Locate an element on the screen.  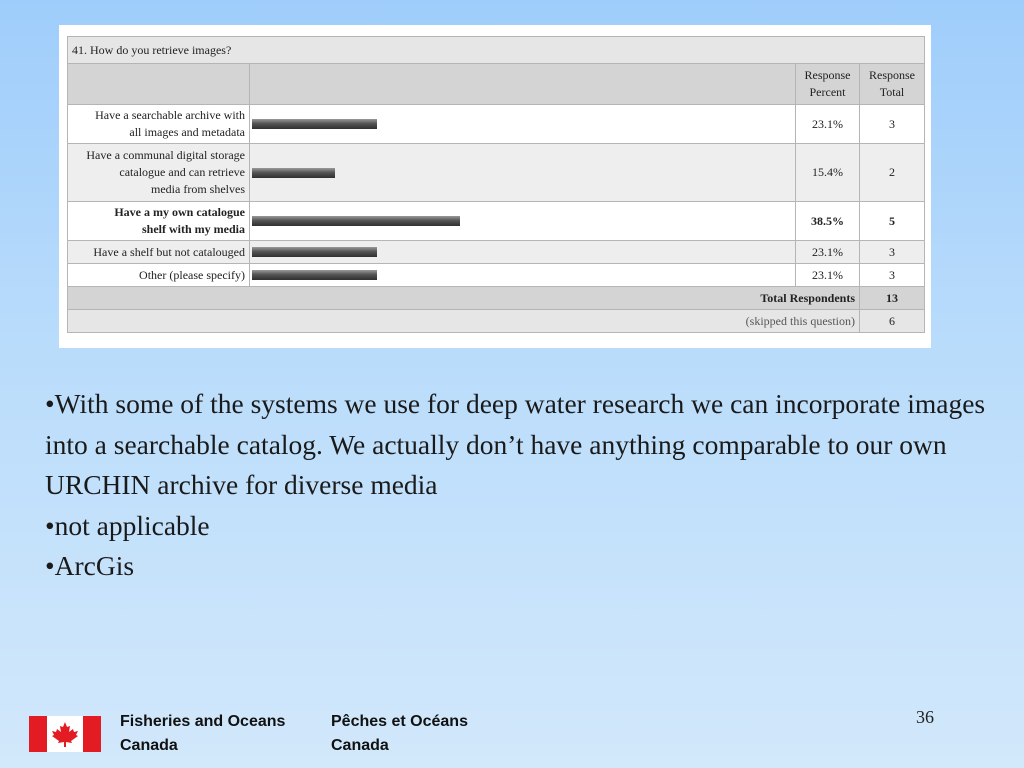
answer-label-line: shelf with my media is located at coordinates (193, 229).